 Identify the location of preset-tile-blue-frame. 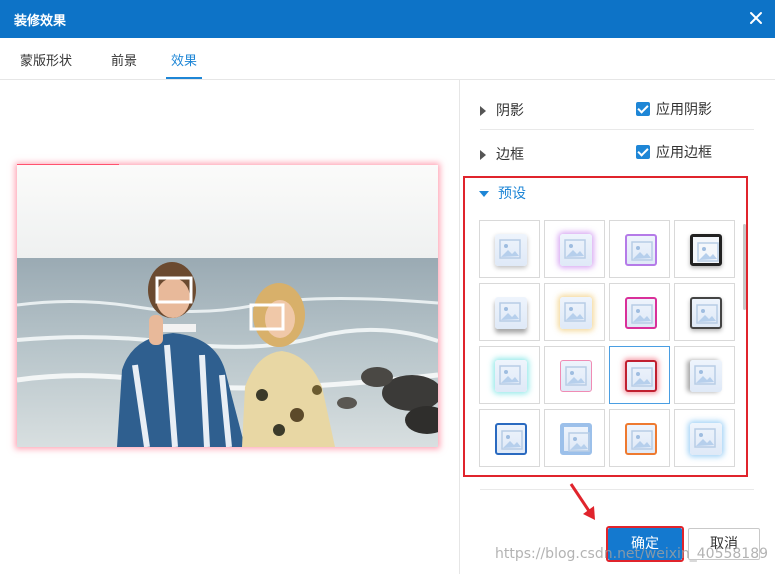
(509, 438).